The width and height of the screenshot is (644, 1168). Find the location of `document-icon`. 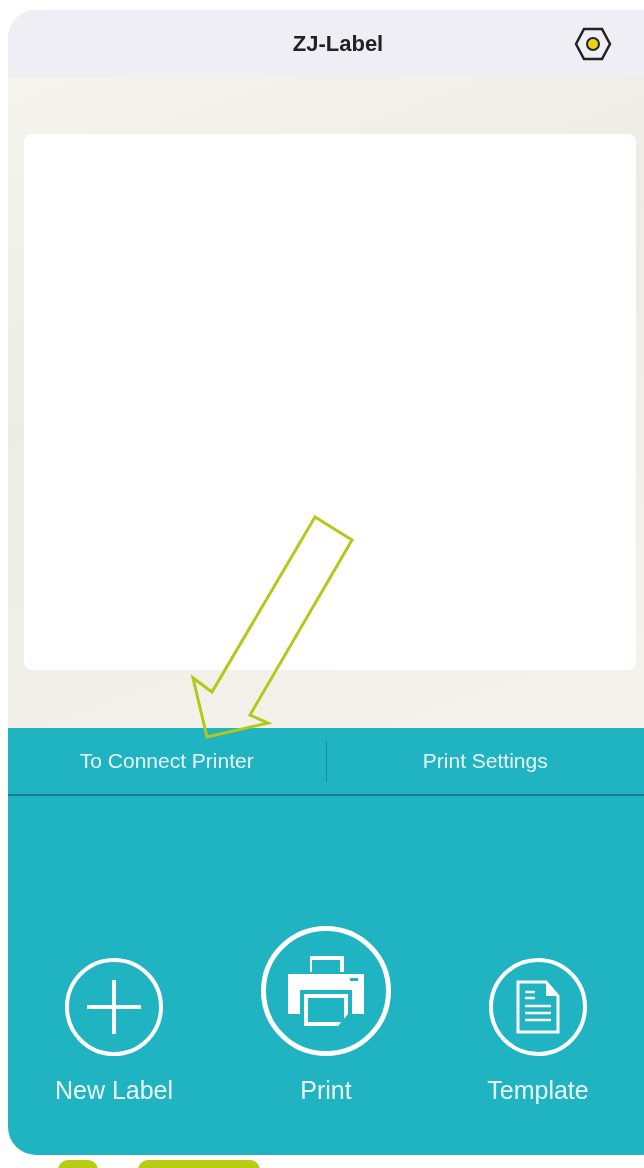

document-icon is located at coordinates (538, 1007).